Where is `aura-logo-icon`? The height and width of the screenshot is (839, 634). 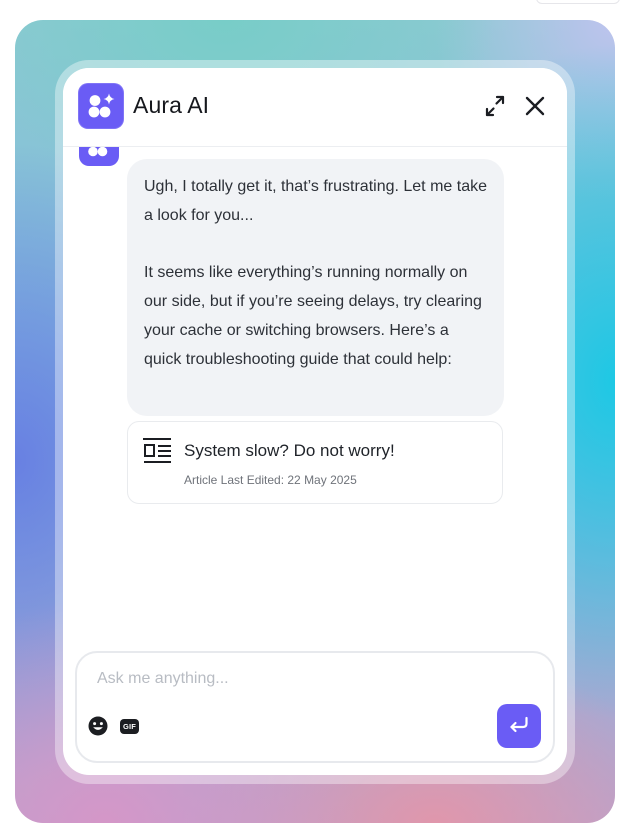 aura-logo-icon is located at coordinates (101, 106).